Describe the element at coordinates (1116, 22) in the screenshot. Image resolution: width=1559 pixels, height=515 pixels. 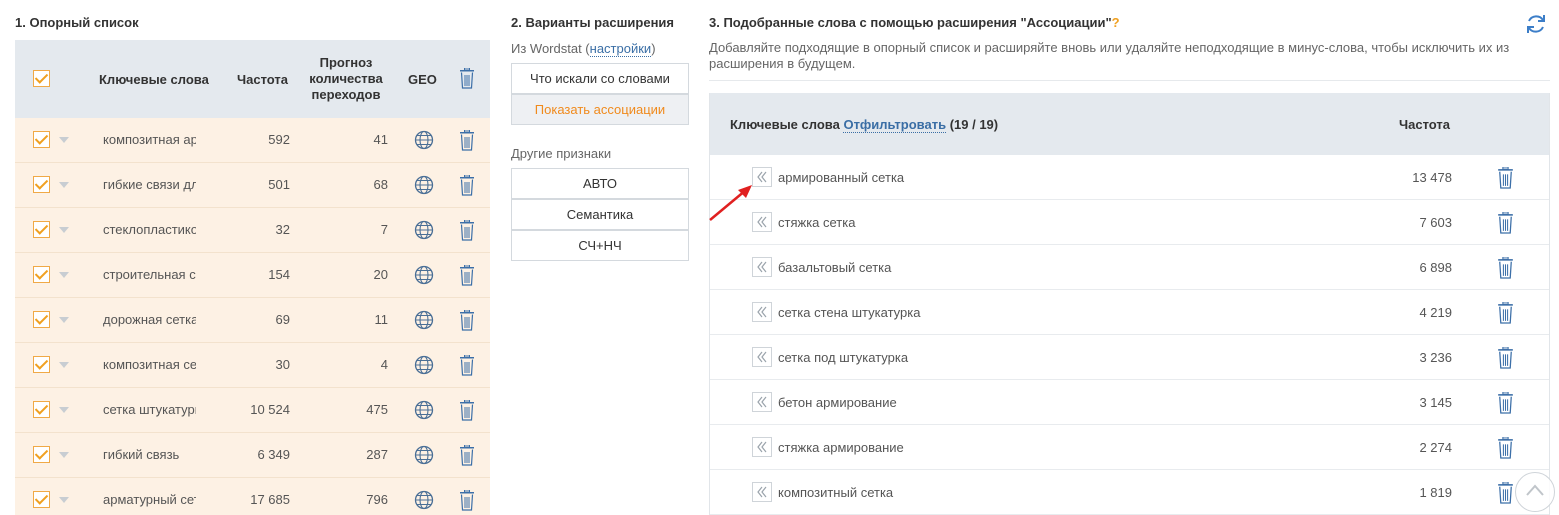
I see `help-icon: ?` at that location.